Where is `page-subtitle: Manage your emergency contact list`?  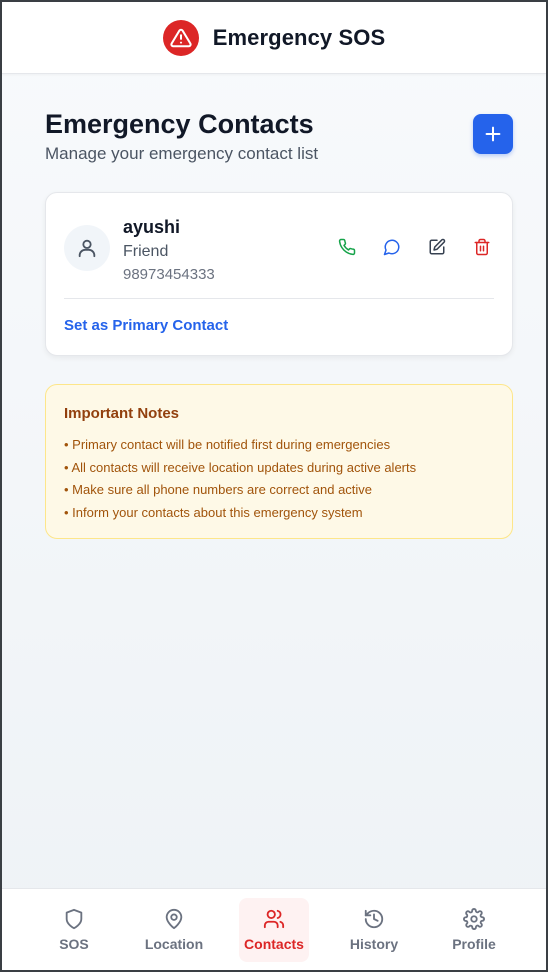 page-subtitle: Manage your emergency contact list is located at coordinates (182, 153).